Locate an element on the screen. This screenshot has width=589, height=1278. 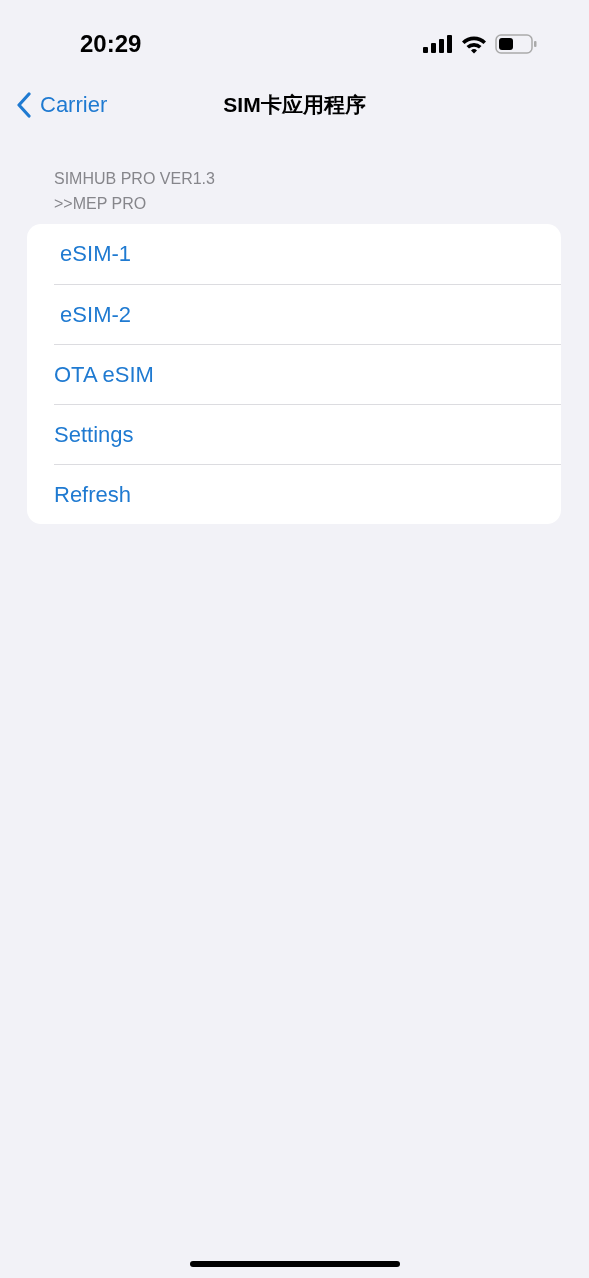
list-item: eSIM-1 is located at coordinates (93, 254).